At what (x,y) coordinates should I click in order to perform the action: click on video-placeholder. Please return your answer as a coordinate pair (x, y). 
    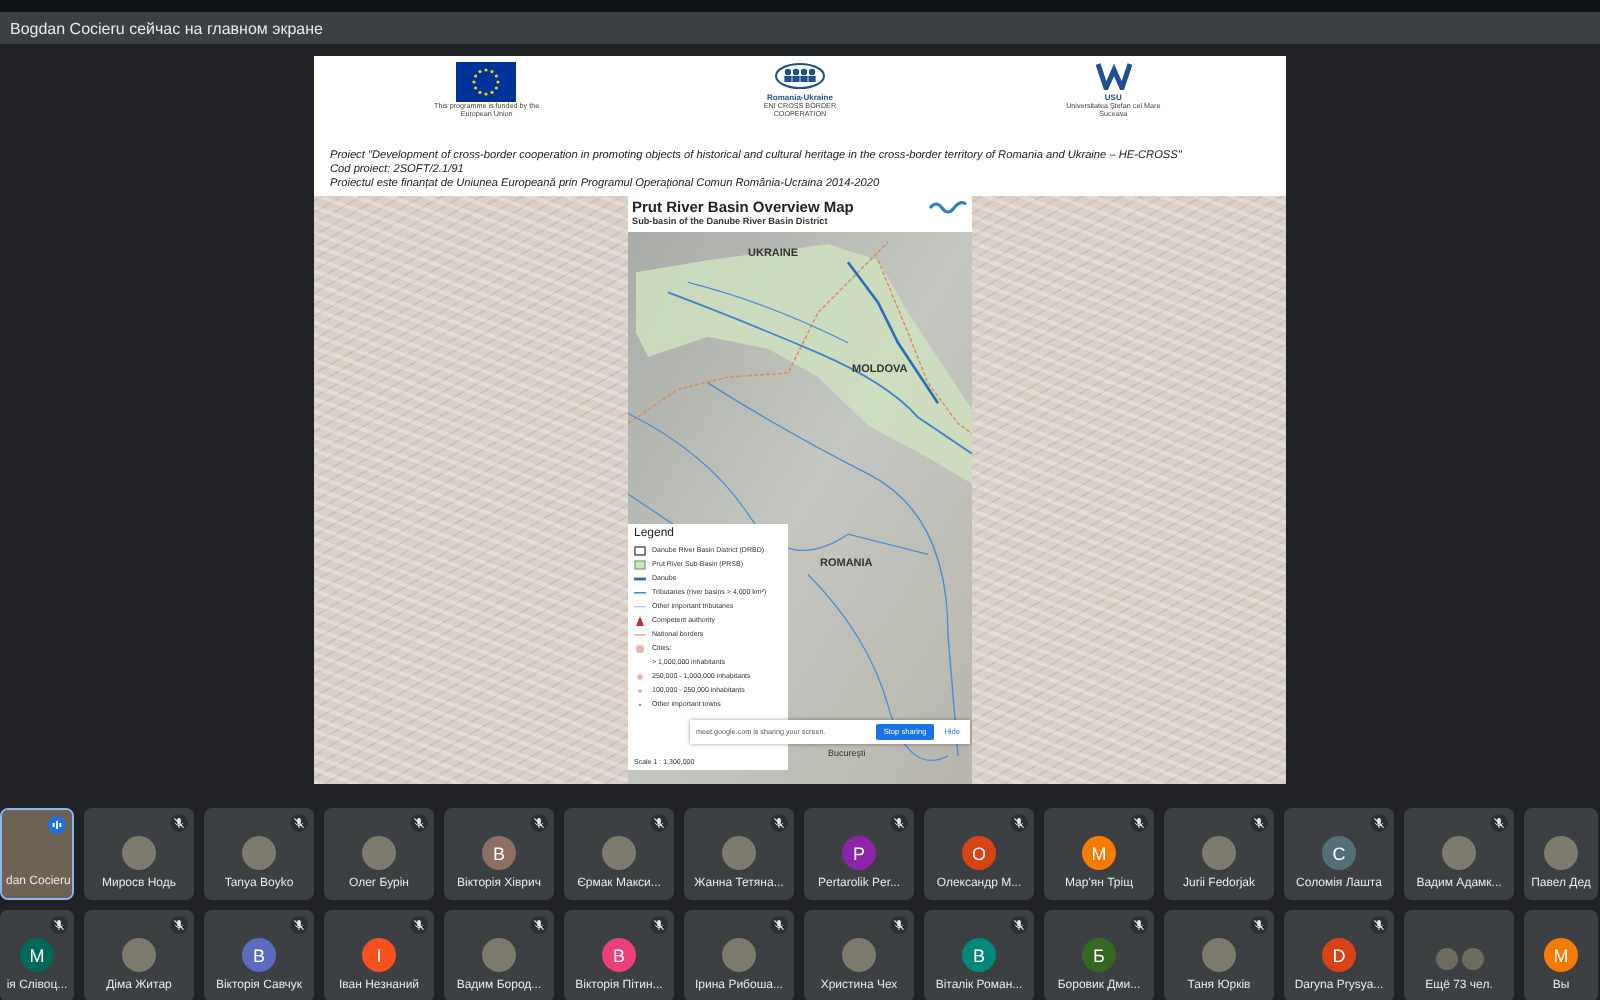
    Looking at the image, I should click on (37, 854).